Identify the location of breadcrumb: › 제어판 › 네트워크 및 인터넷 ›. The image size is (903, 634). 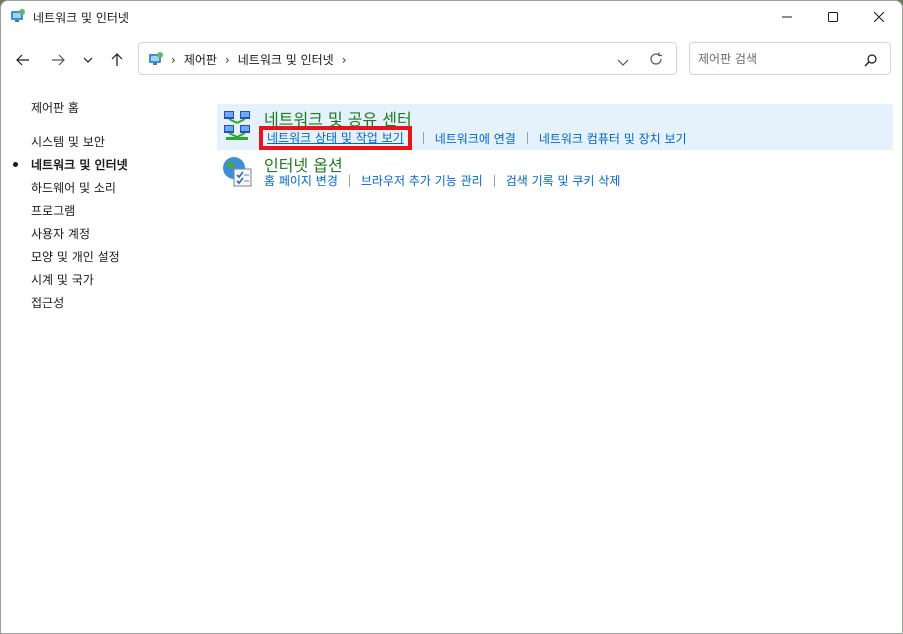
(263, 59).